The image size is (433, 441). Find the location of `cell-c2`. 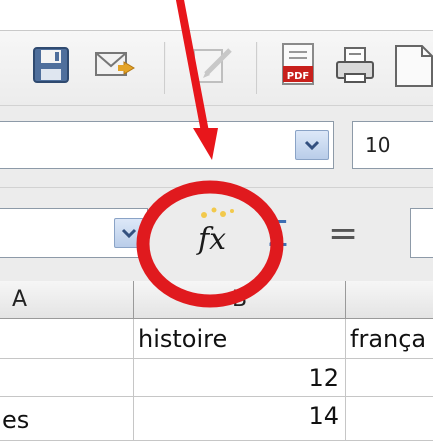

cell-c2 is located at coordinates (389, 378).